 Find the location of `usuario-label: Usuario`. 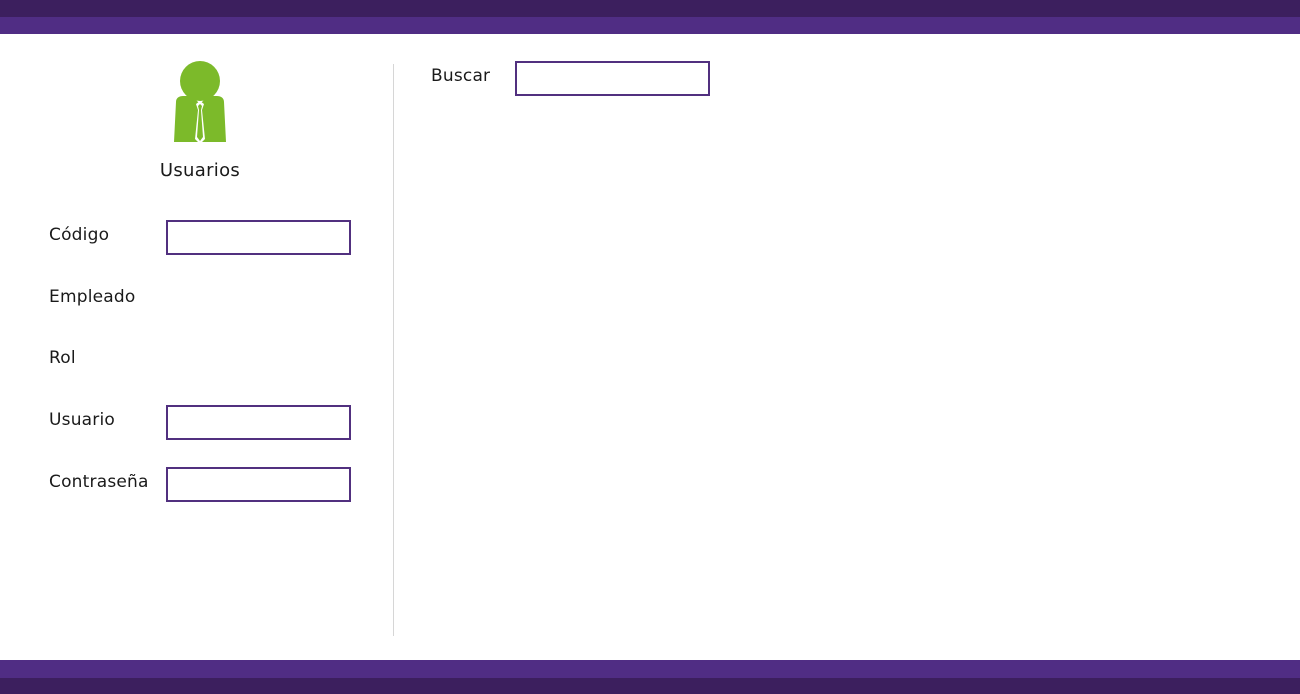

usuario-label: Usuario is located at coordinates (82, 420).